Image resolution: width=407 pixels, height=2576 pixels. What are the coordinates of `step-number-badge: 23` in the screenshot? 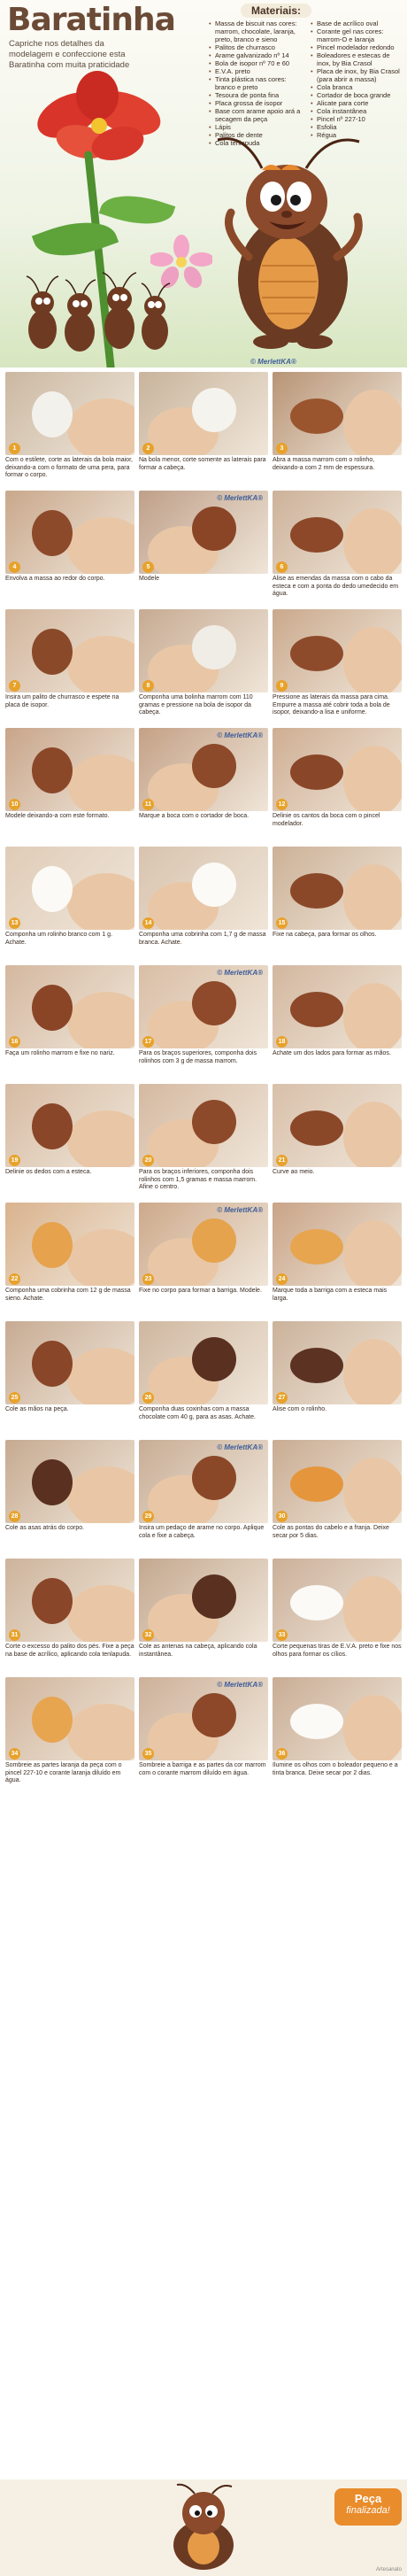 It's located at (148, 1279).